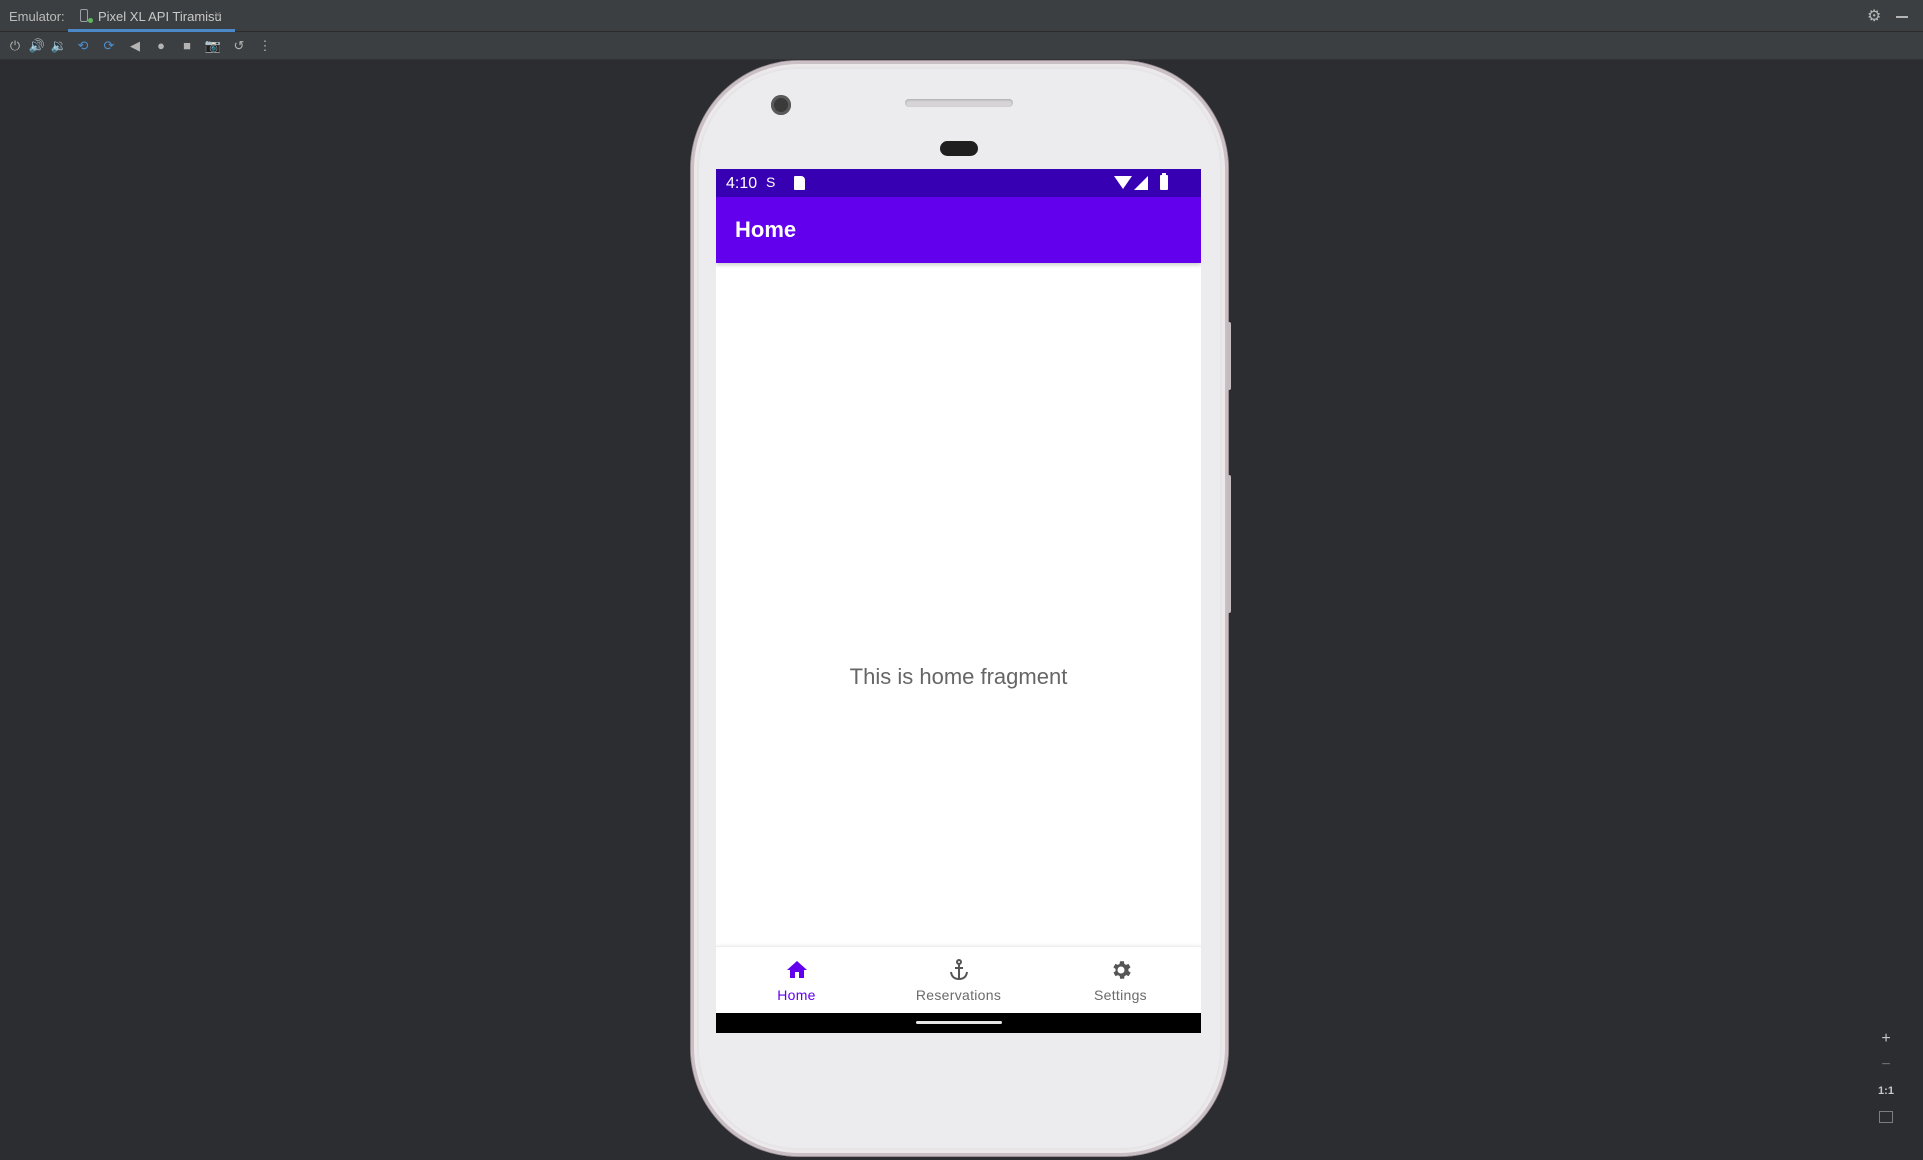 Image resolution: width=1923 pixels, height=1160 pixels. What do you see at coordinates (771, 182) in the screenshot?
I see `sync-icon: S` at bounding box center [771, 182].